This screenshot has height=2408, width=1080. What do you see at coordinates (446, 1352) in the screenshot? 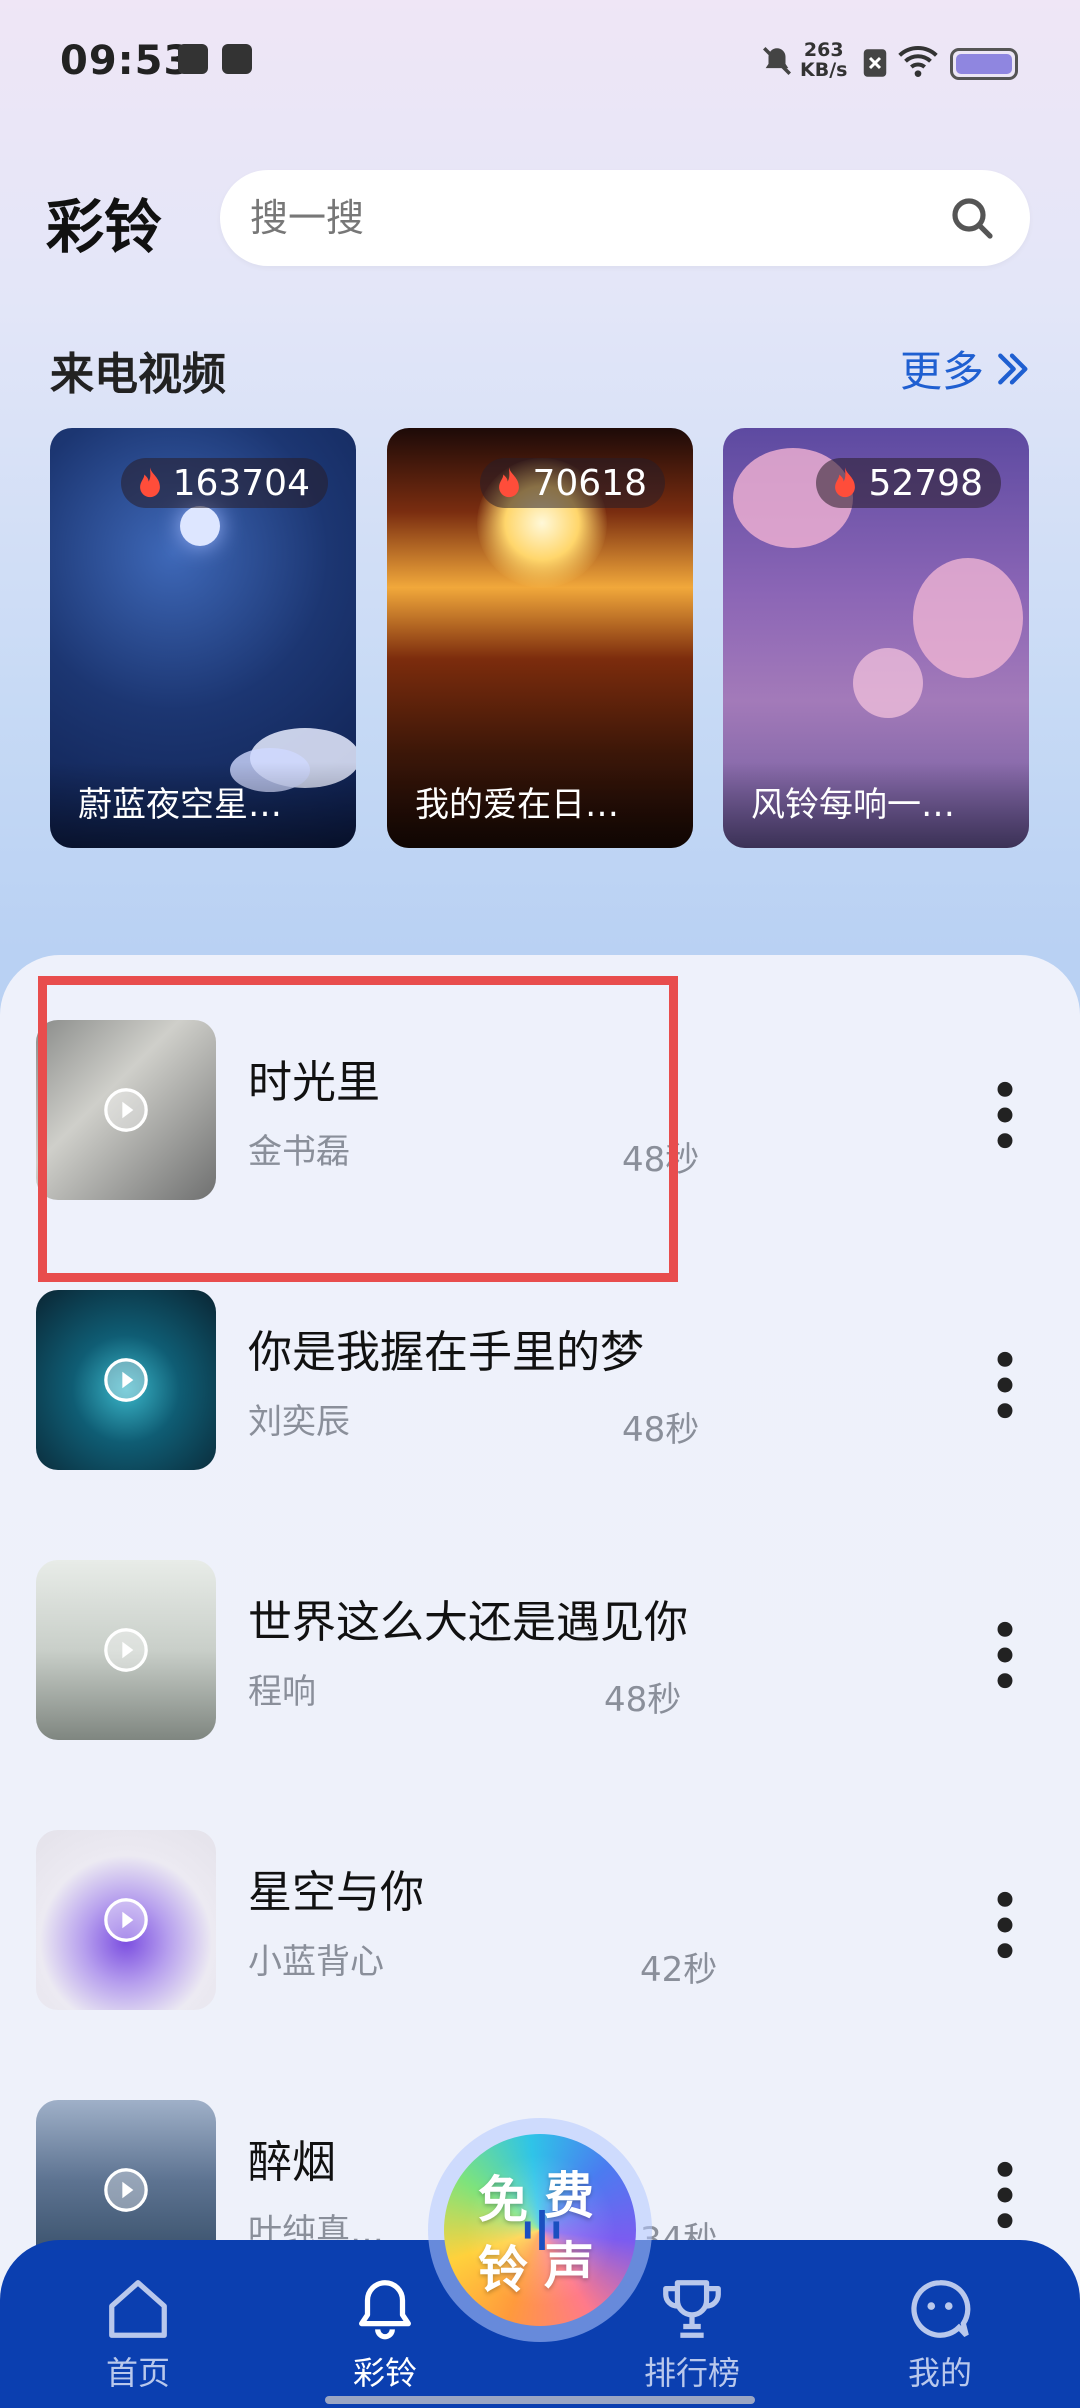
I see `song-title: 你是我握在手里的梦` at bounding box center [446, 1352].